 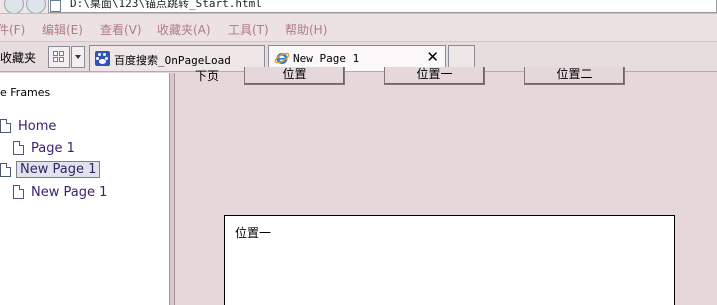 I want to click on position-two-button: 位置二, so click(x=574, y=76).